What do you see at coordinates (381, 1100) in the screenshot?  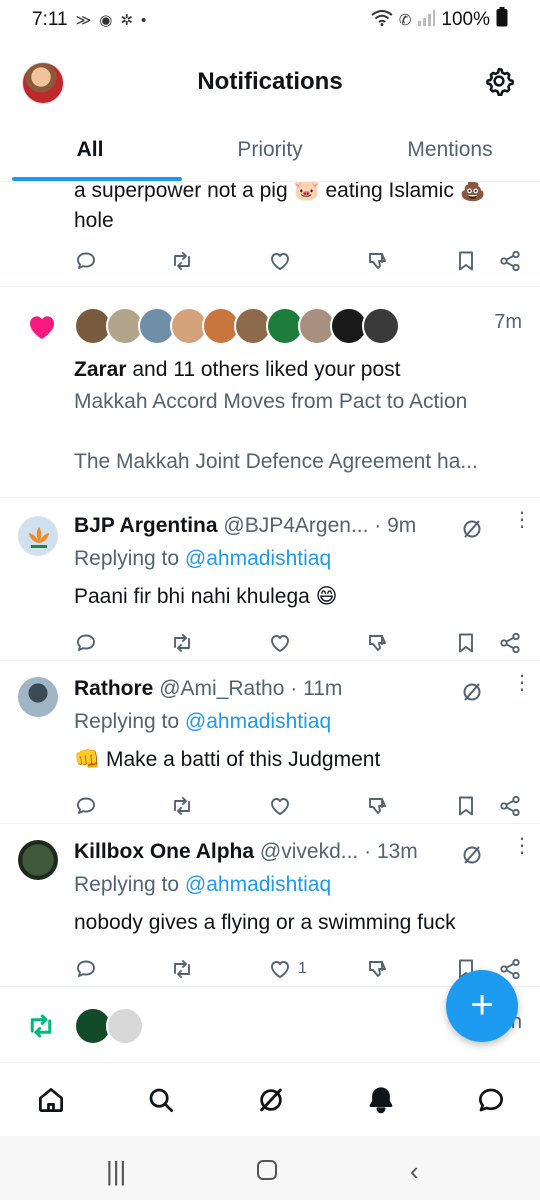 I see `notifications-icon` at bounding box center [381, 1100].